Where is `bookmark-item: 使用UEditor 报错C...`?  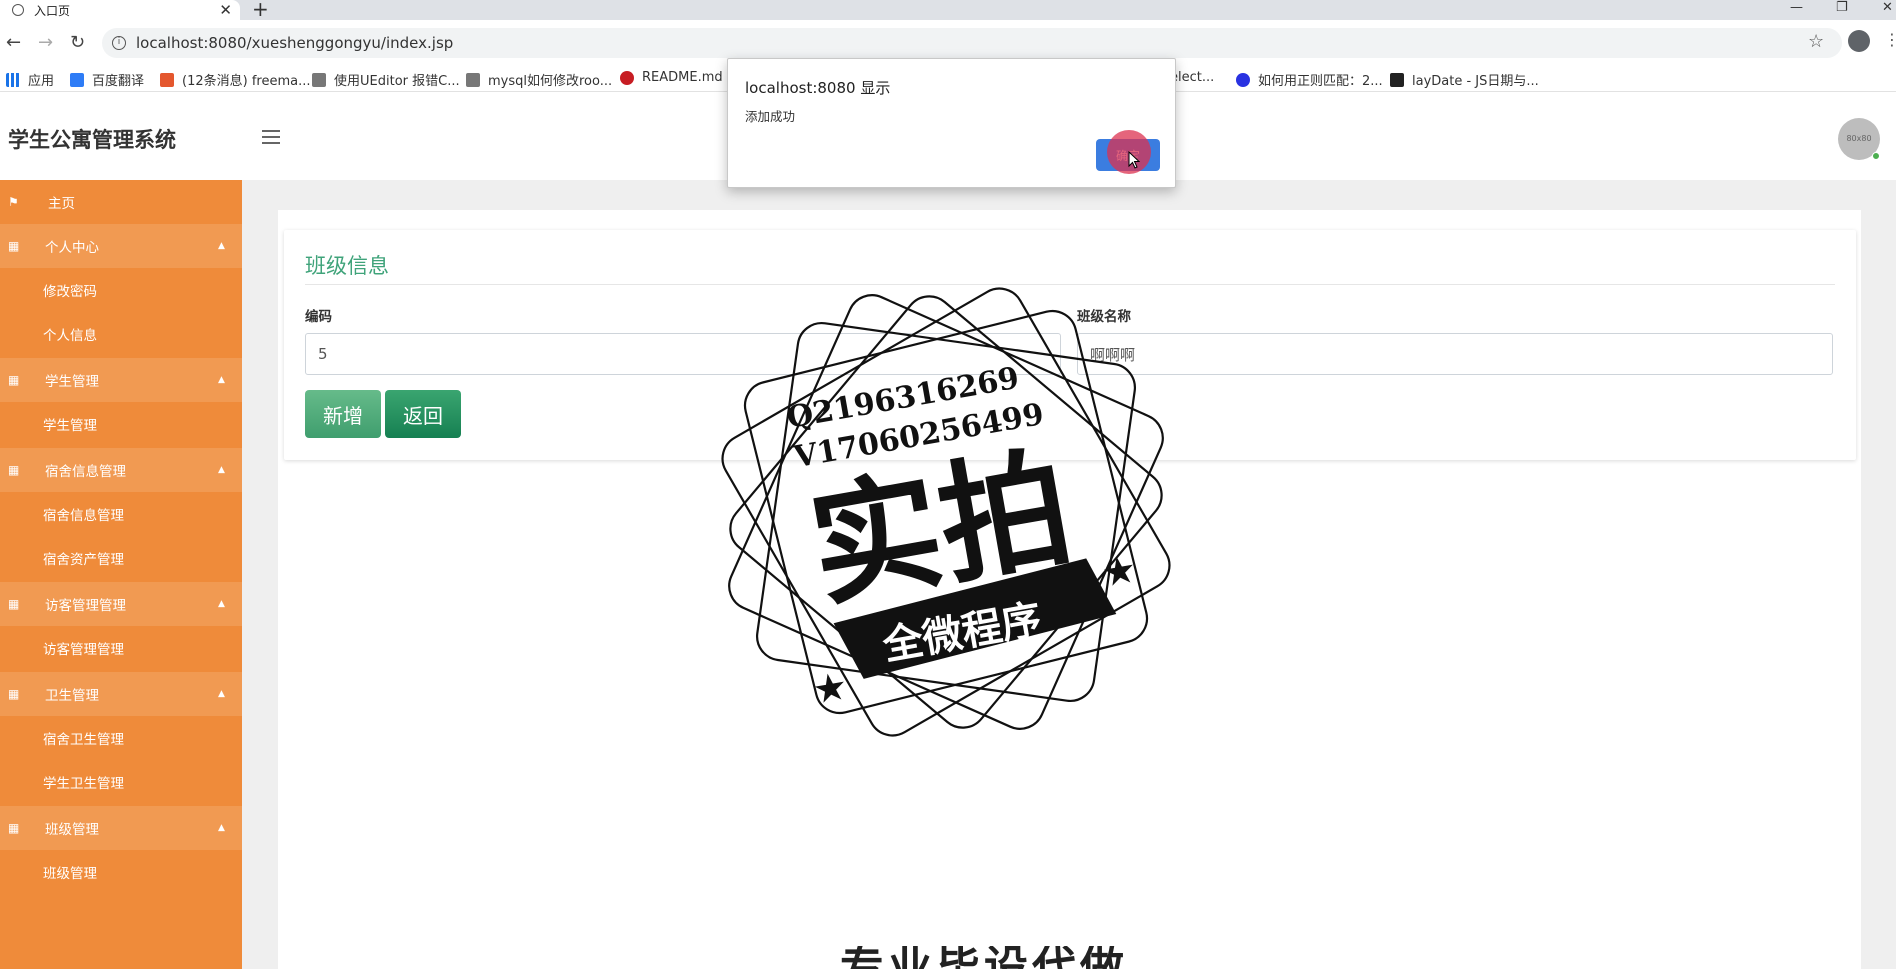 bookmark-item: 使用UEditor 报错C... is located at coordinates (386, 79).